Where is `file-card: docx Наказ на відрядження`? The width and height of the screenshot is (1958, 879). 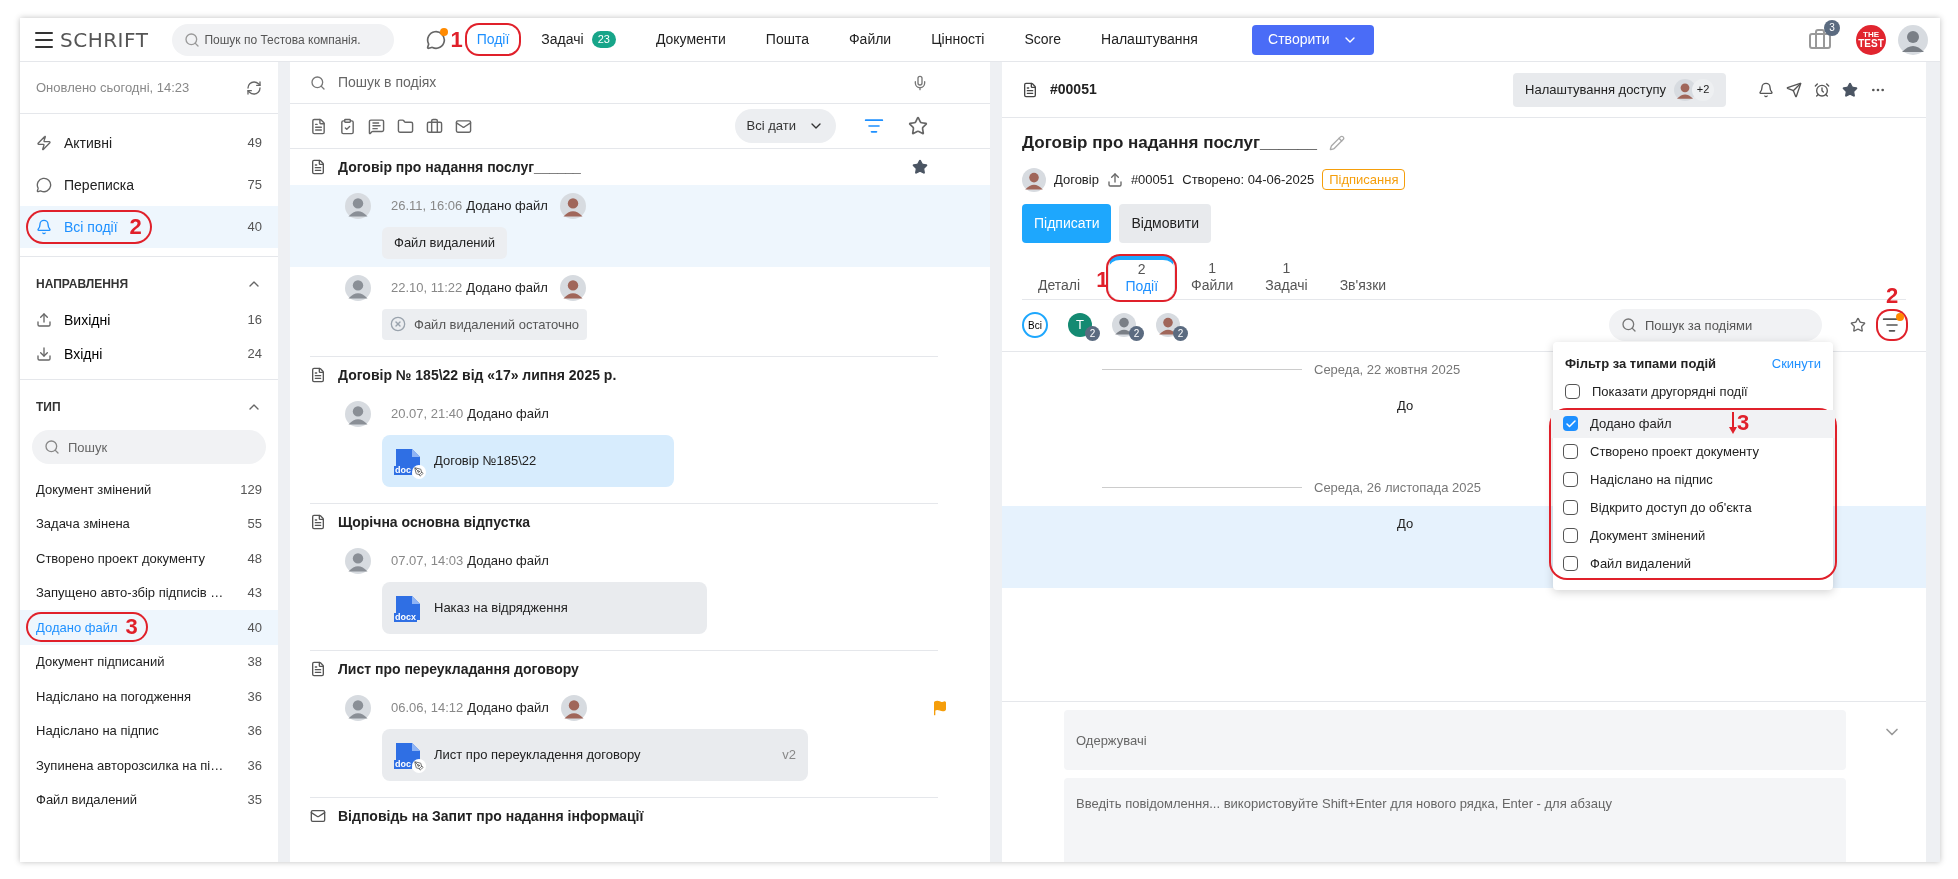
file-card: docx Наказ на відрядження is located at coordinates (544, 608).